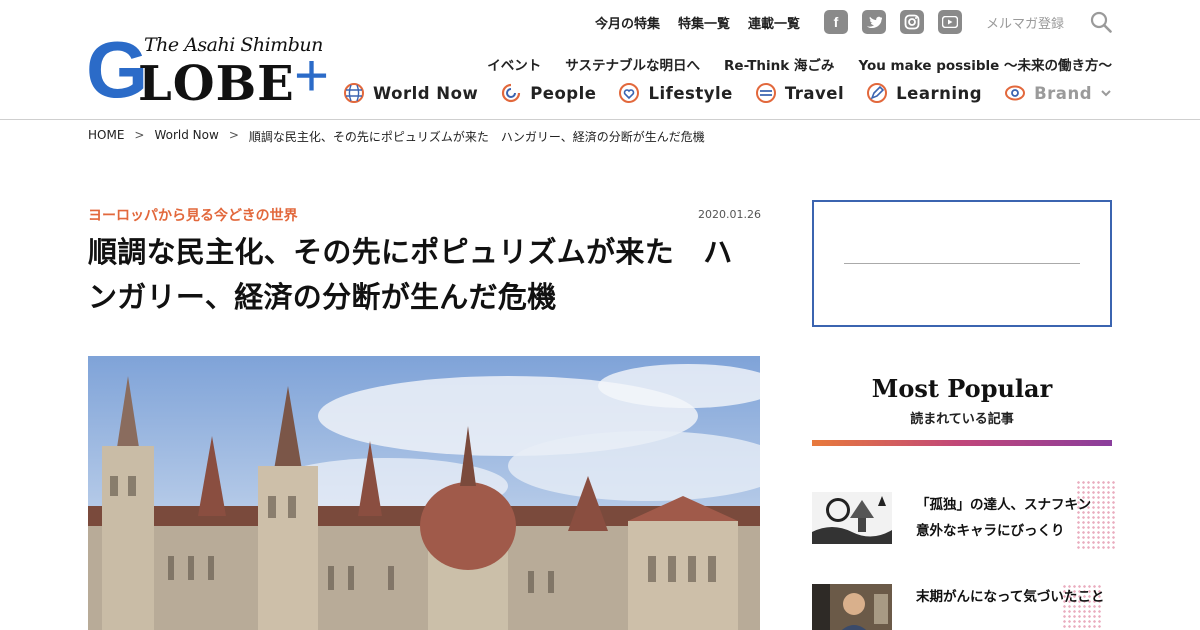 The width and height of the screenshot is (1200, 630). Describe the element at coordinates (962, 419) in the screenshot. I see `most-popular-subheading: 読まれている記事` at that location.